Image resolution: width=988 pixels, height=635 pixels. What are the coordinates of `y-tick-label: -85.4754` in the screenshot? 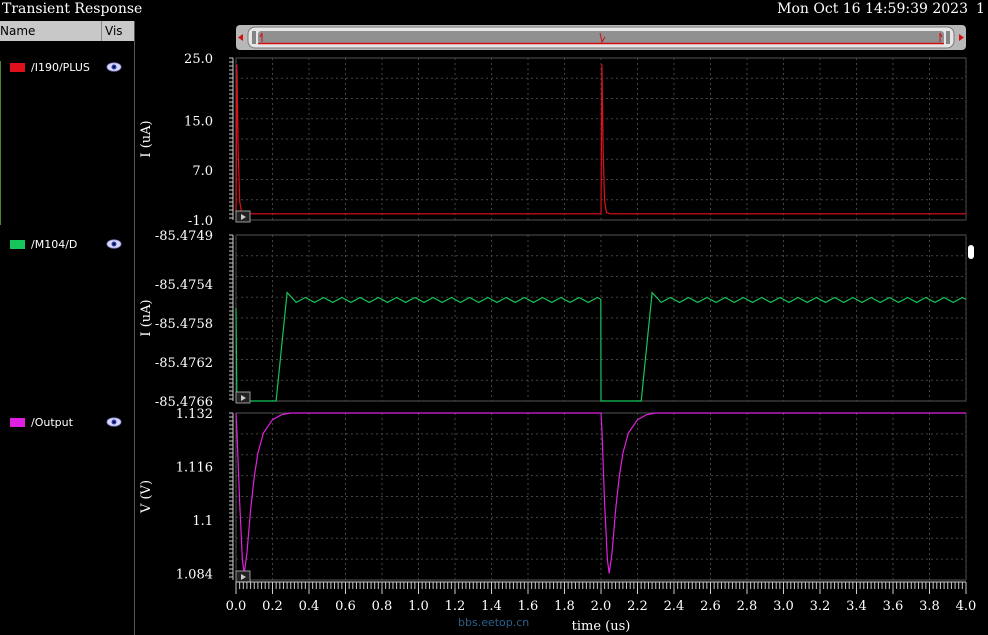 It's located at (184, 285).